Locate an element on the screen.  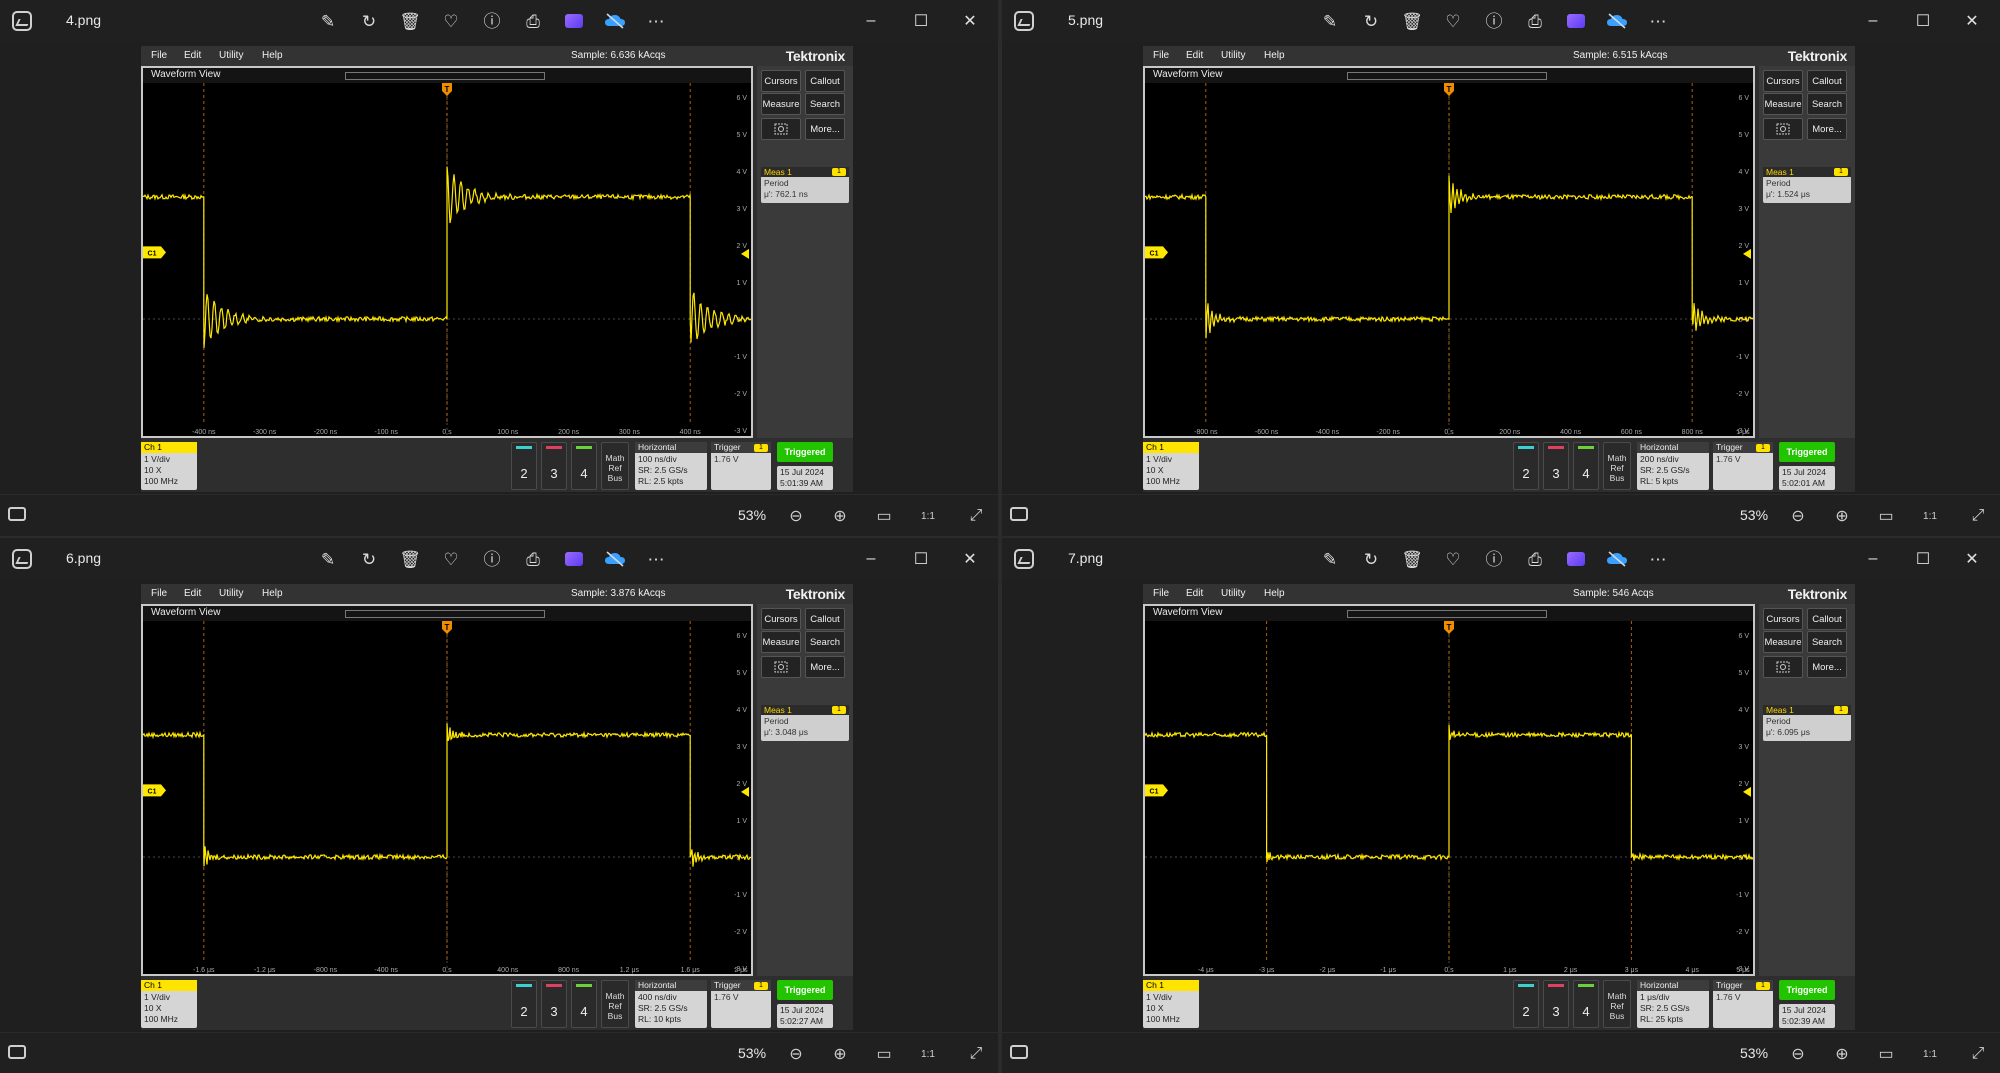
measurement-badge: Meas 1 1 Period μ': 1.524 μs is located at coordinates (1807, 185).